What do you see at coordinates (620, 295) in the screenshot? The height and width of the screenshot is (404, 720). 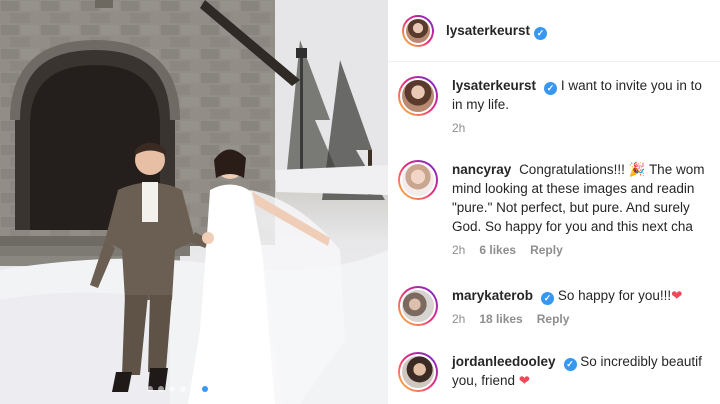 I see `comment-text: So happy for you!!!❤` at bounding box center [620, 295].